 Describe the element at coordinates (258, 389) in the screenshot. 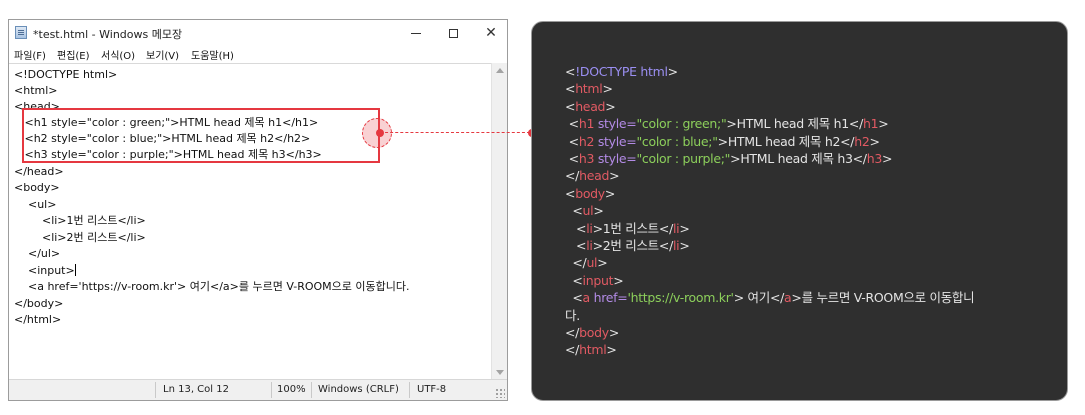

I see `status-bar: Ln 13, Col 12 100% Windows (CRLF) UTF-8` at that location.